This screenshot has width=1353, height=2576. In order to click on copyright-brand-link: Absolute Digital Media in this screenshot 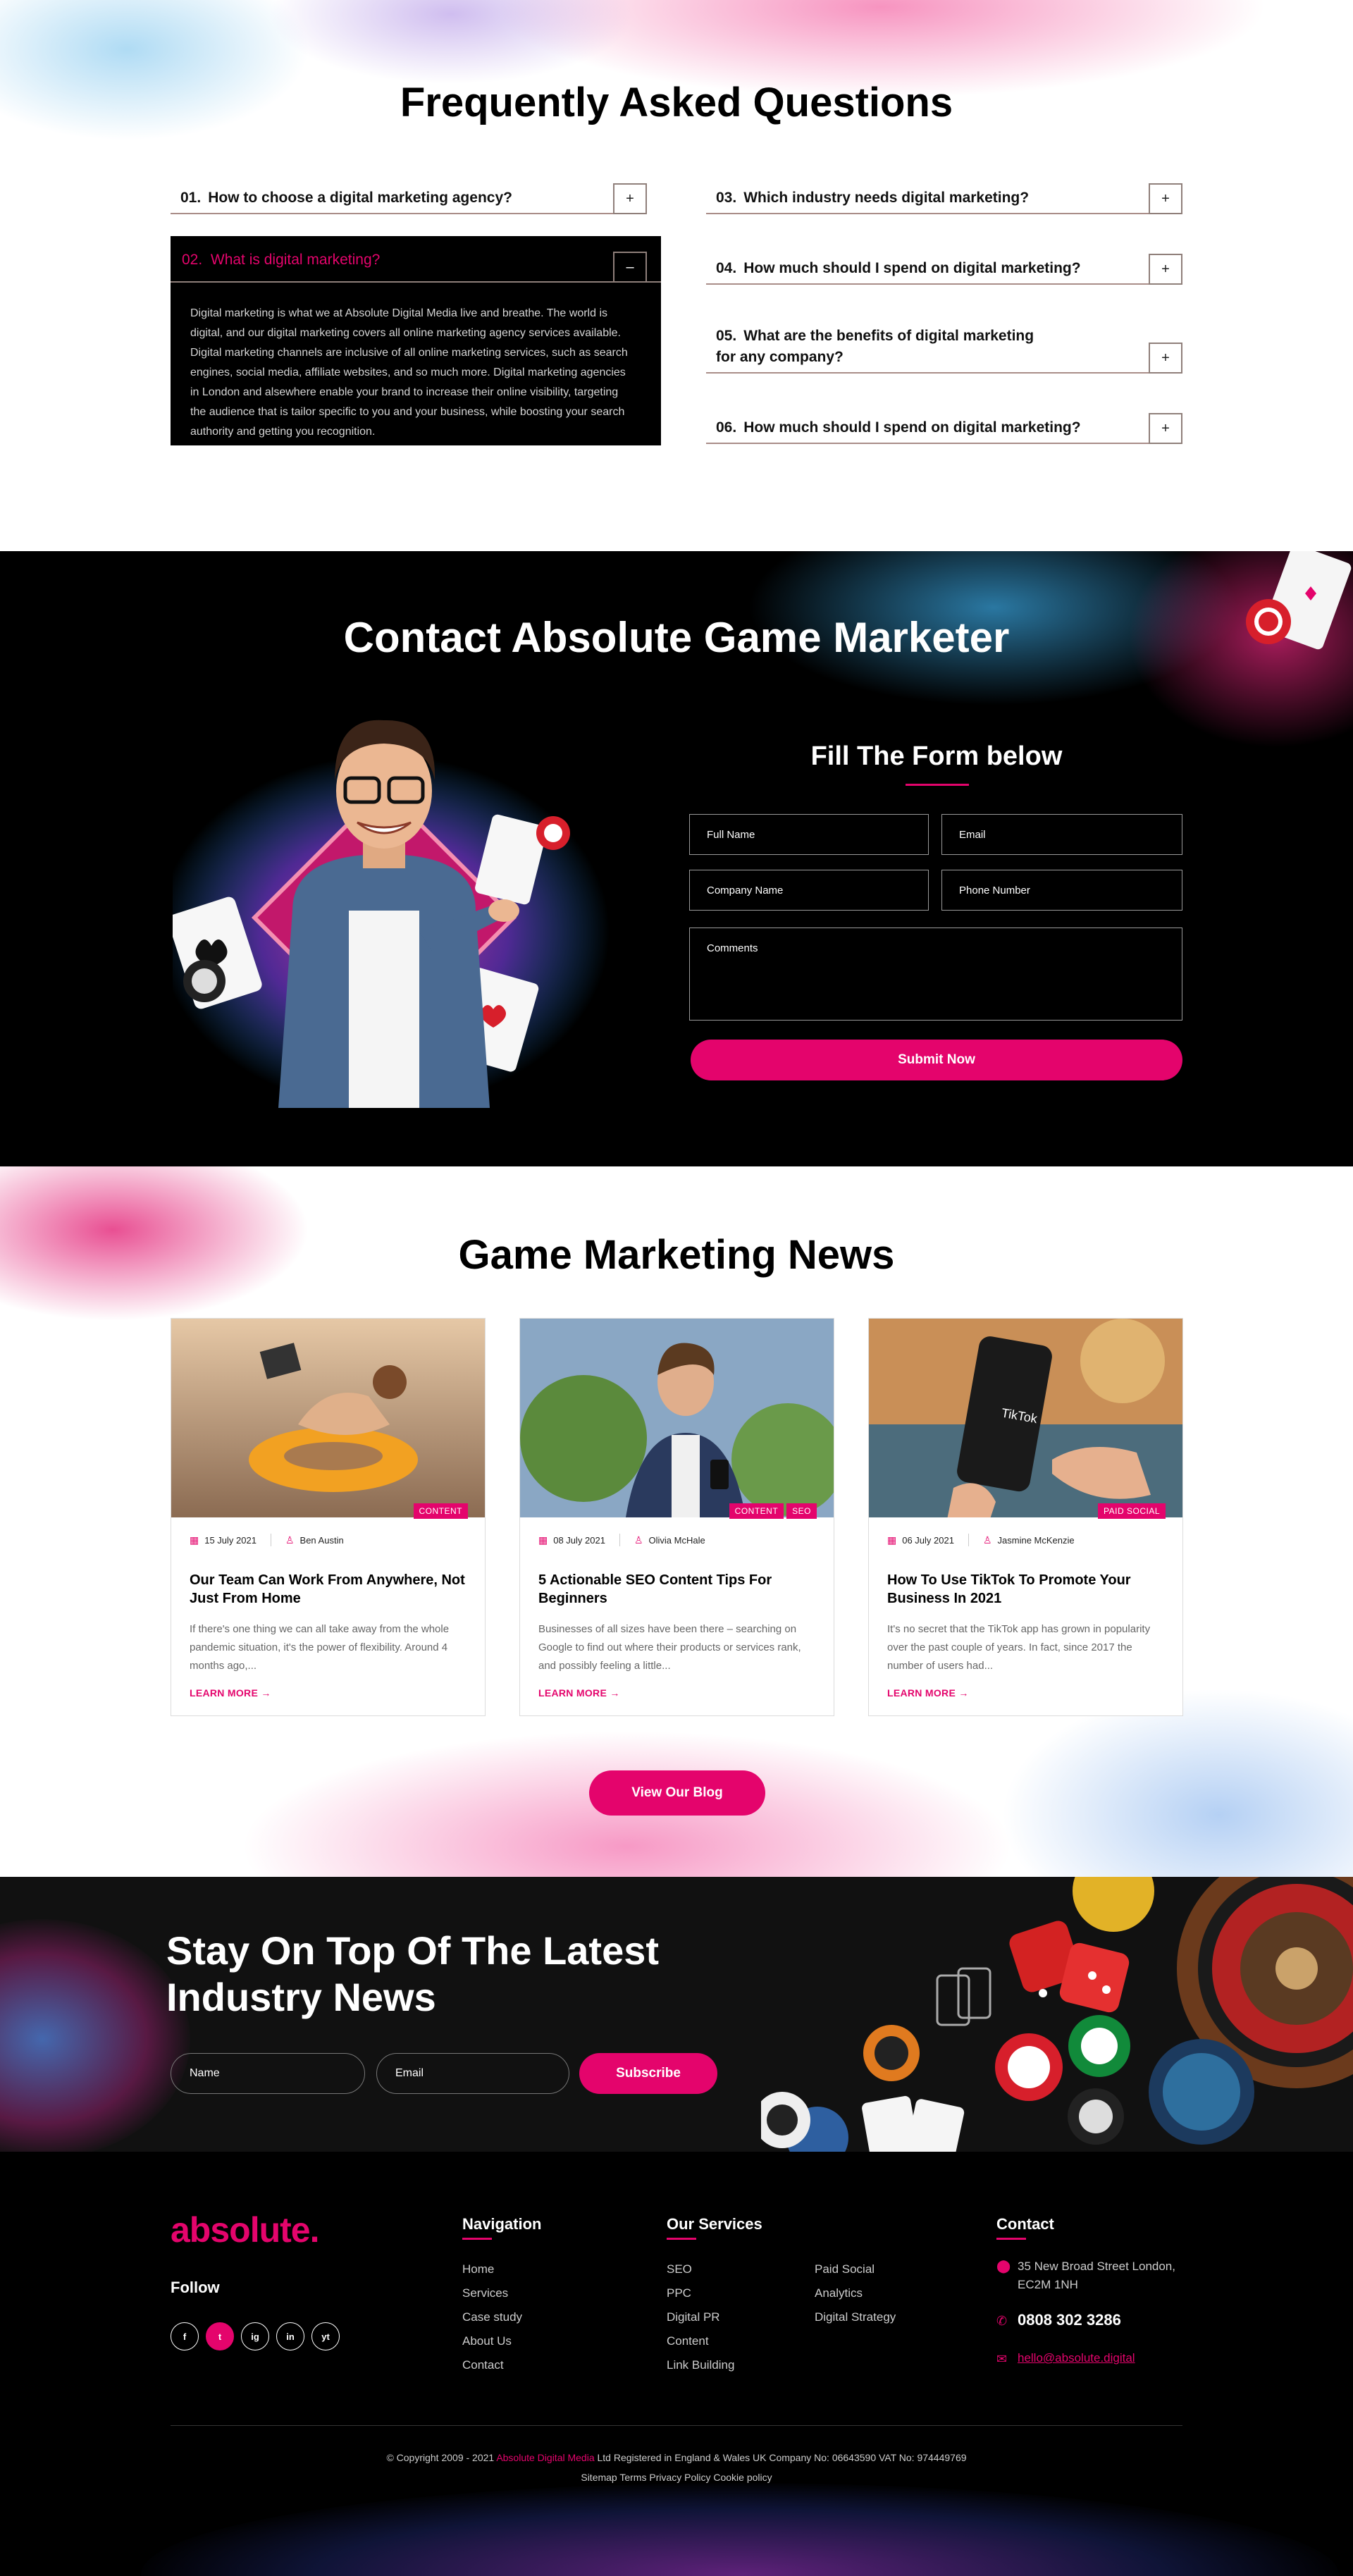, I will do `click(545, 2457)`.